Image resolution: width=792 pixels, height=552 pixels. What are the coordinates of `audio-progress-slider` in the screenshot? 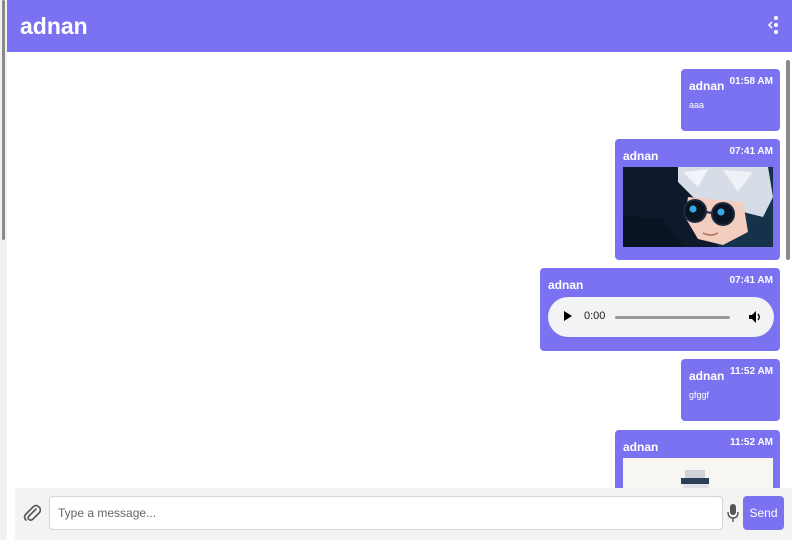 It's located at (672, 317).